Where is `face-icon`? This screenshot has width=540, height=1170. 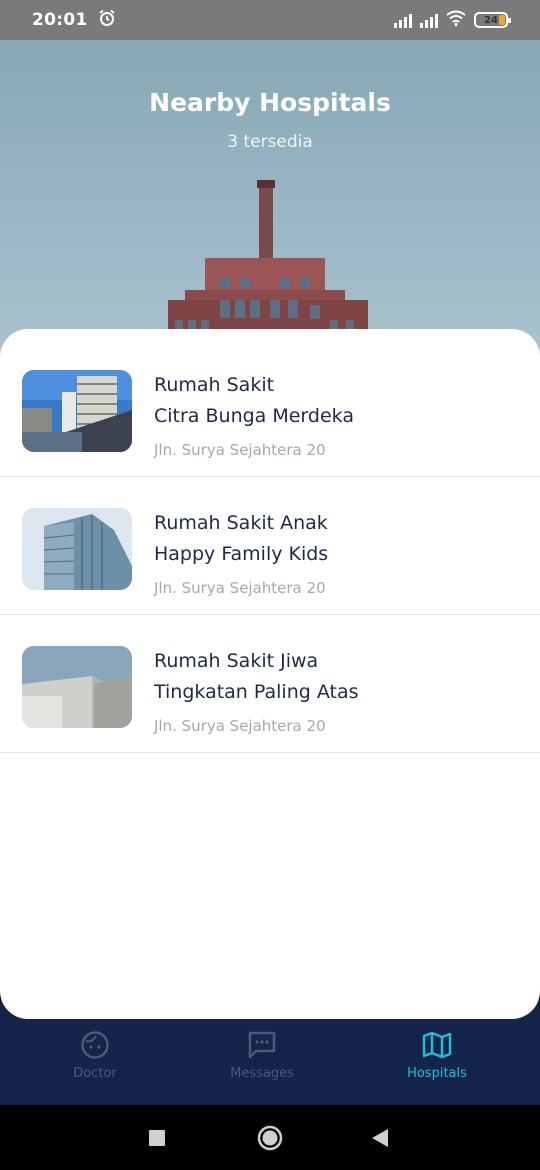
face-icon is located at coordinates (95, 1045).